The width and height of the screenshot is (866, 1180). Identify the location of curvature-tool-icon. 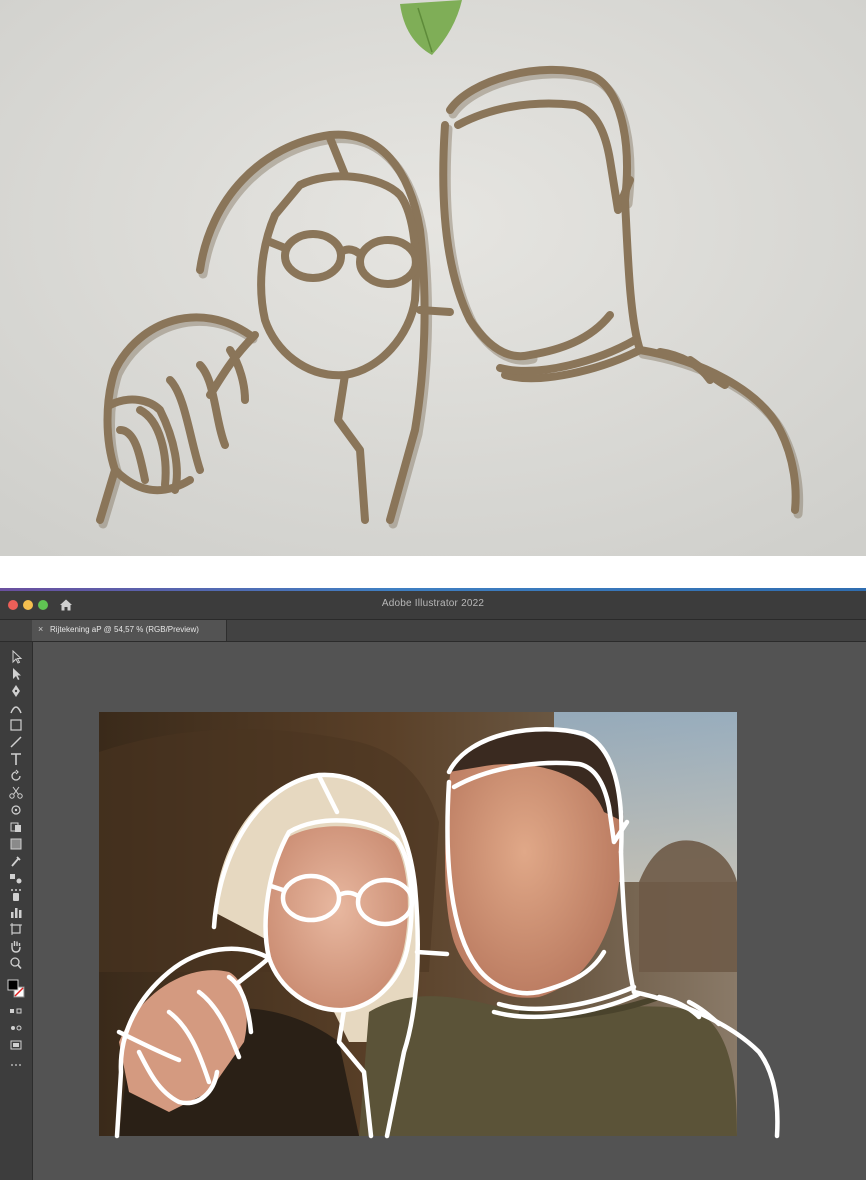
(16, 710).